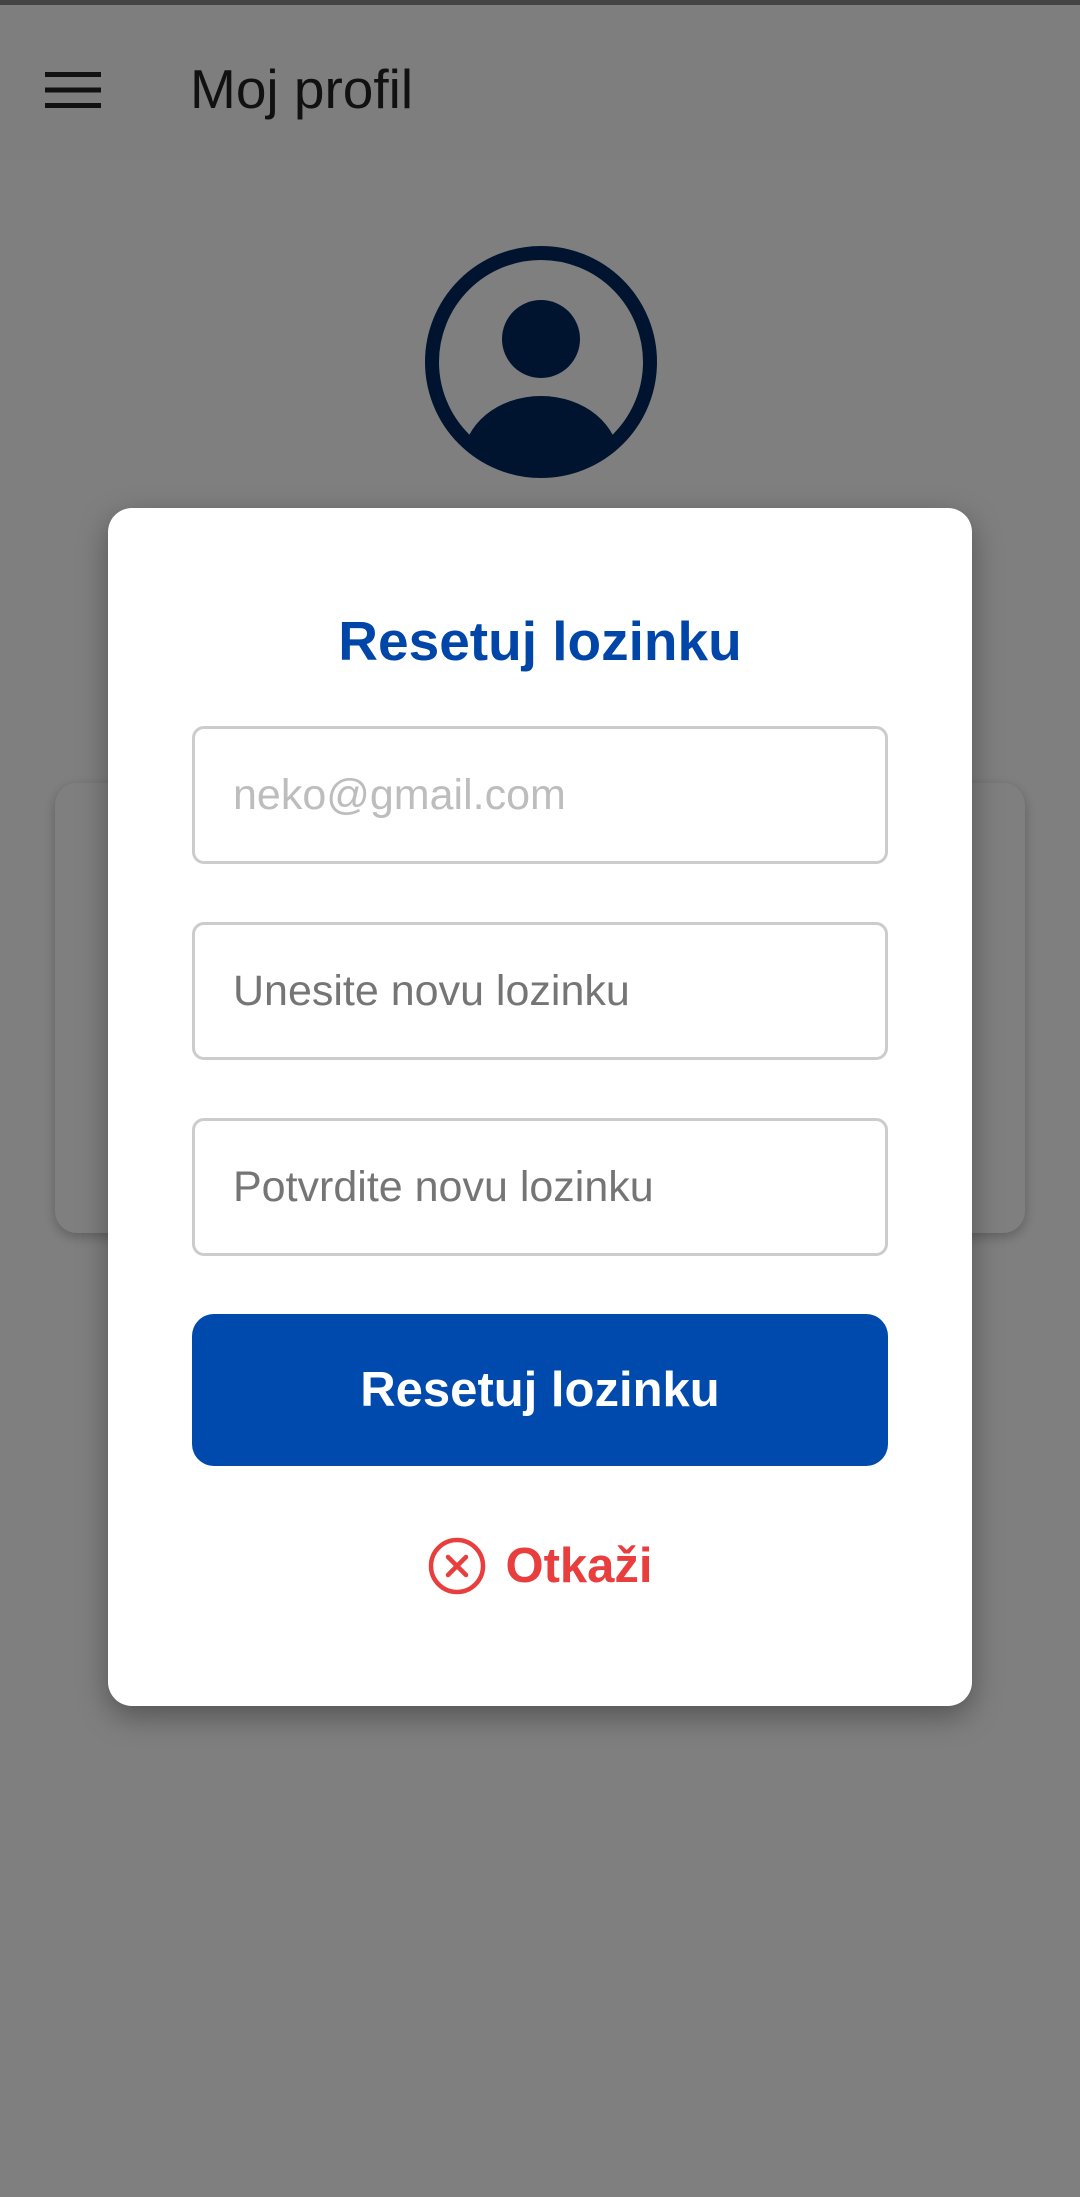 This screenshot has width=1080, height=2197. What do you see at coordinates (457, 1566) in the screenshot?
I see `close-circle-icon` at bounding box center [457, 1566].